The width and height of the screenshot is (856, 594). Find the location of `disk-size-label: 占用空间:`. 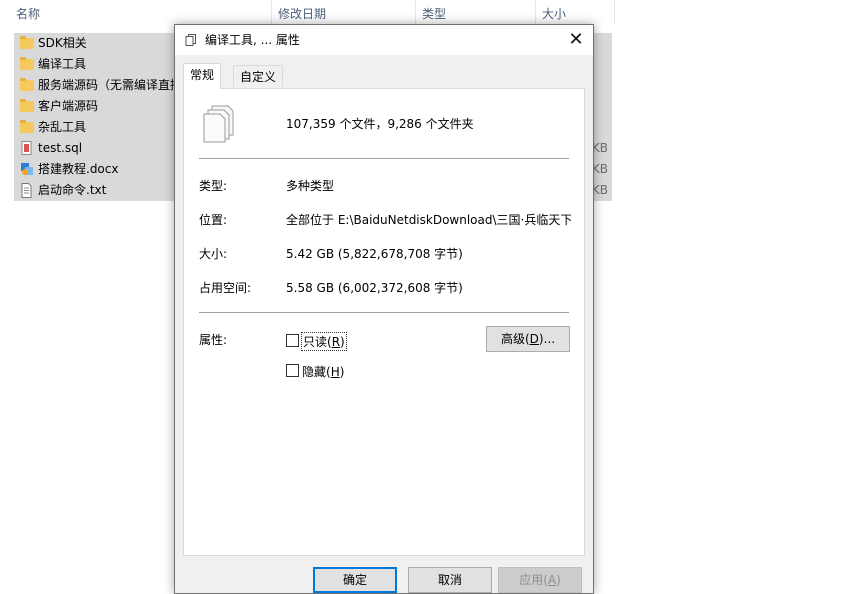

disk-size-label: 占用空间: is located at coordinates (225, 288).